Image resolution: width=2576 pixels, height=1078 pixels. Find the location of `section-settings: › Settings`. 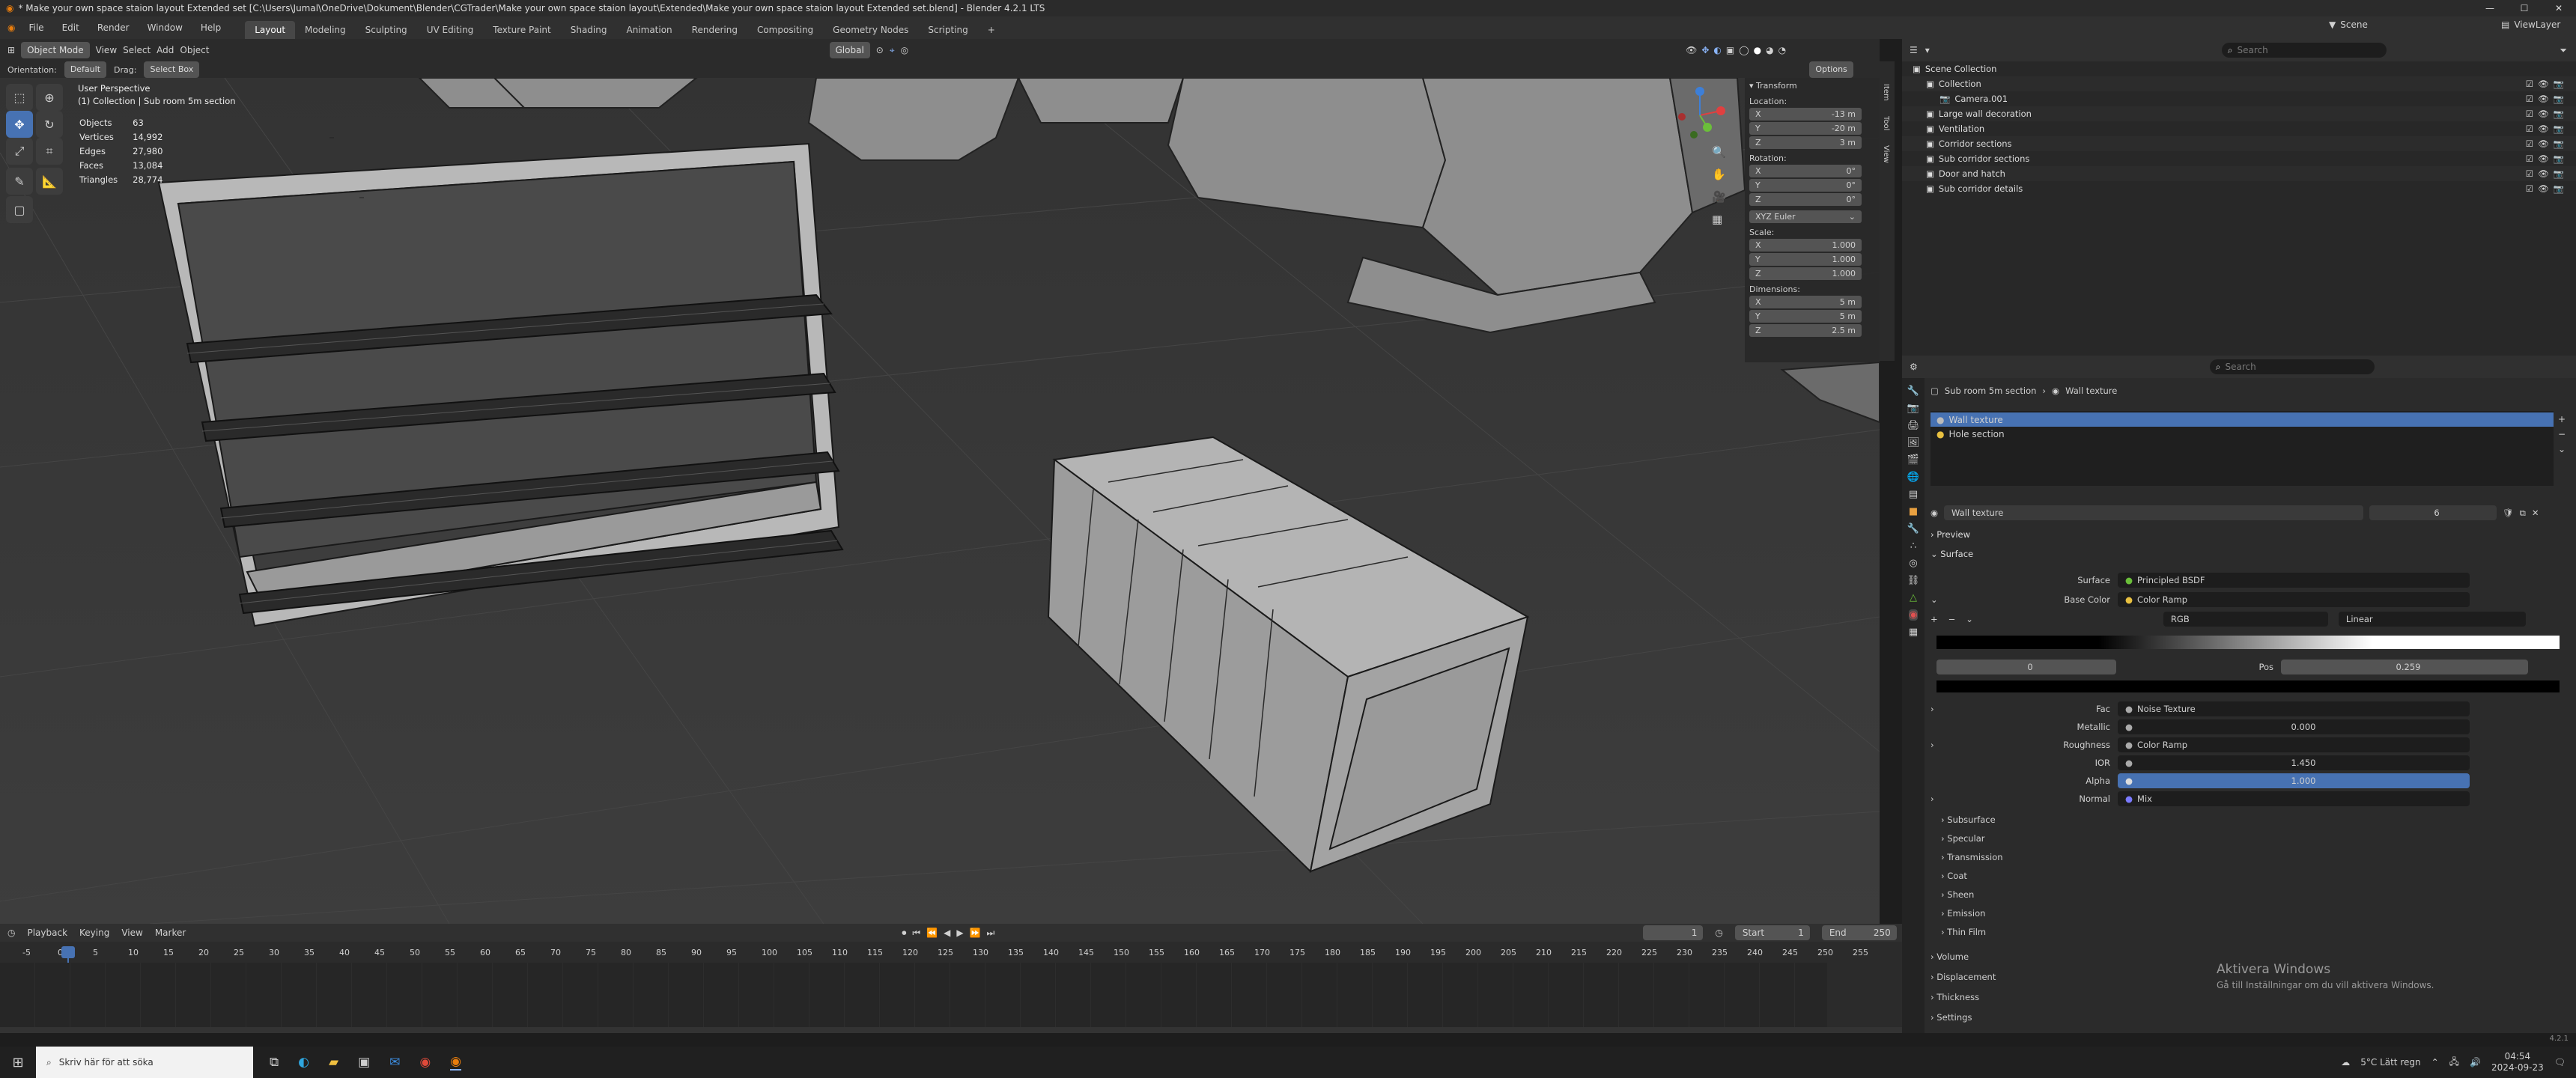

section-settings: › Settings is located at coordinates (1963, 1018).